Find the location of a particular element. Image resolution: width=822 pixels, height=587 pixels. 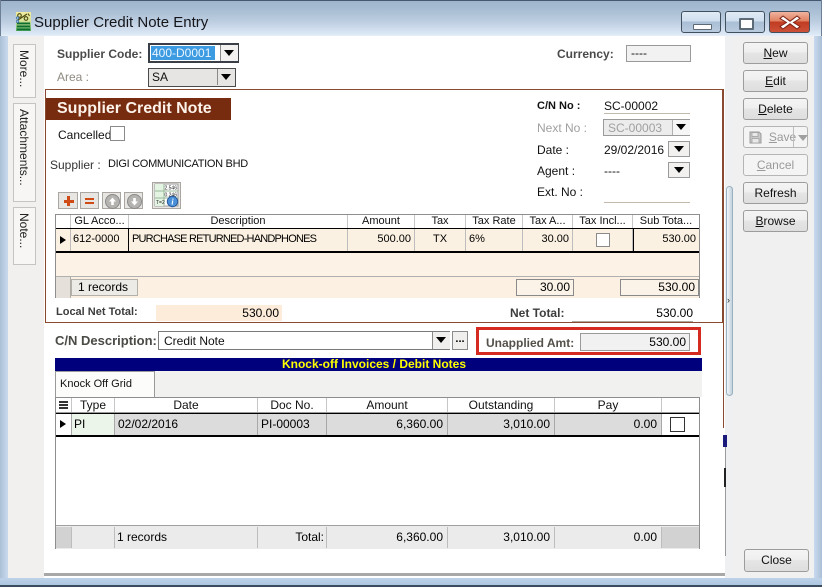

svg-text: 2.546 is located at coordinates (170, 189).